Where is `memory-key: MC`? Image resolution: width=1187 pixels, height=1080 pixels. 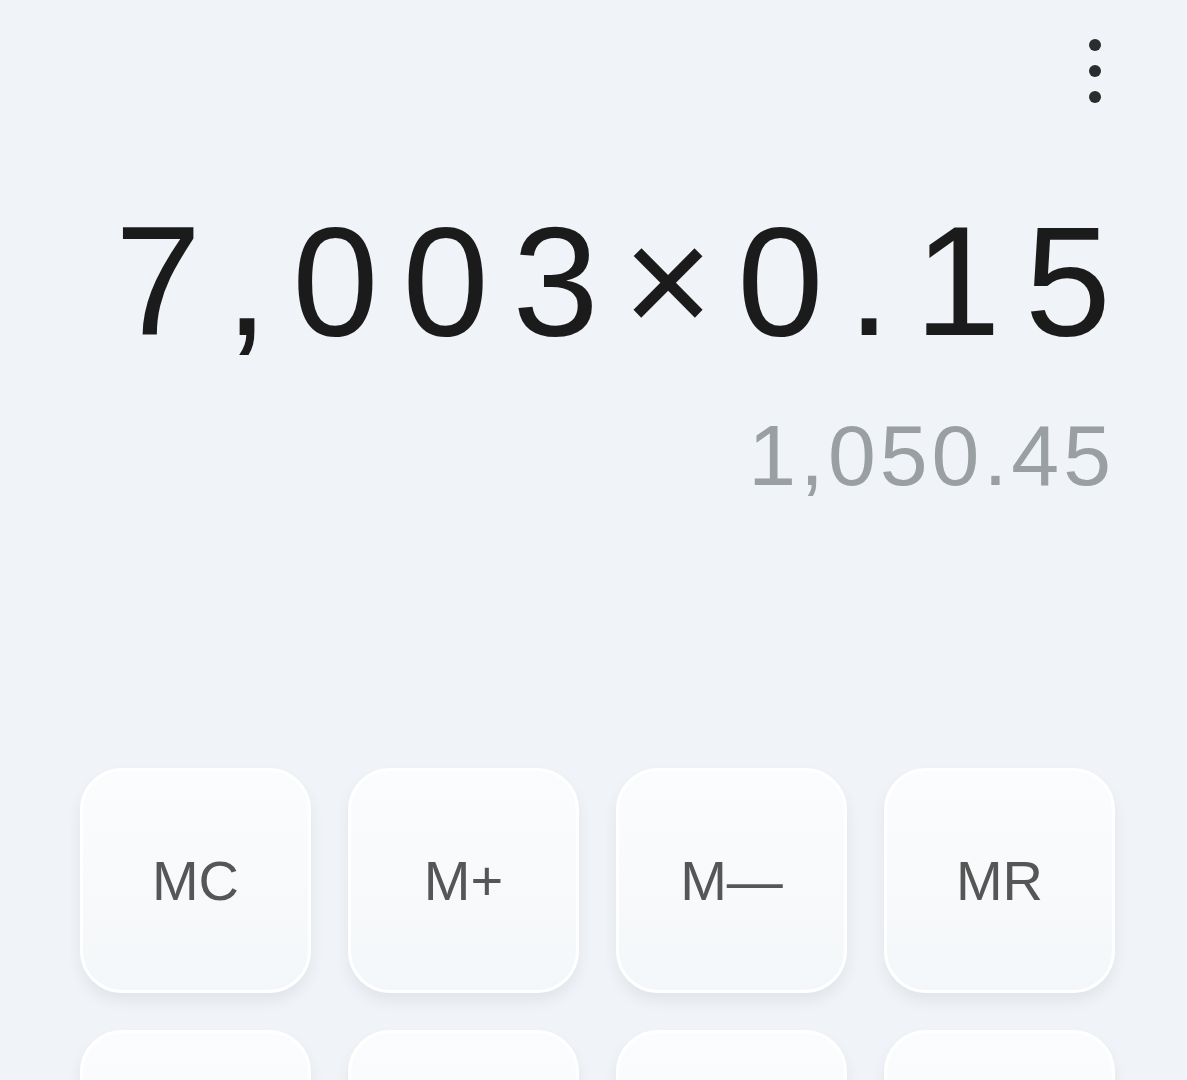
memory-key: MC is located at coordinates (195, 880).